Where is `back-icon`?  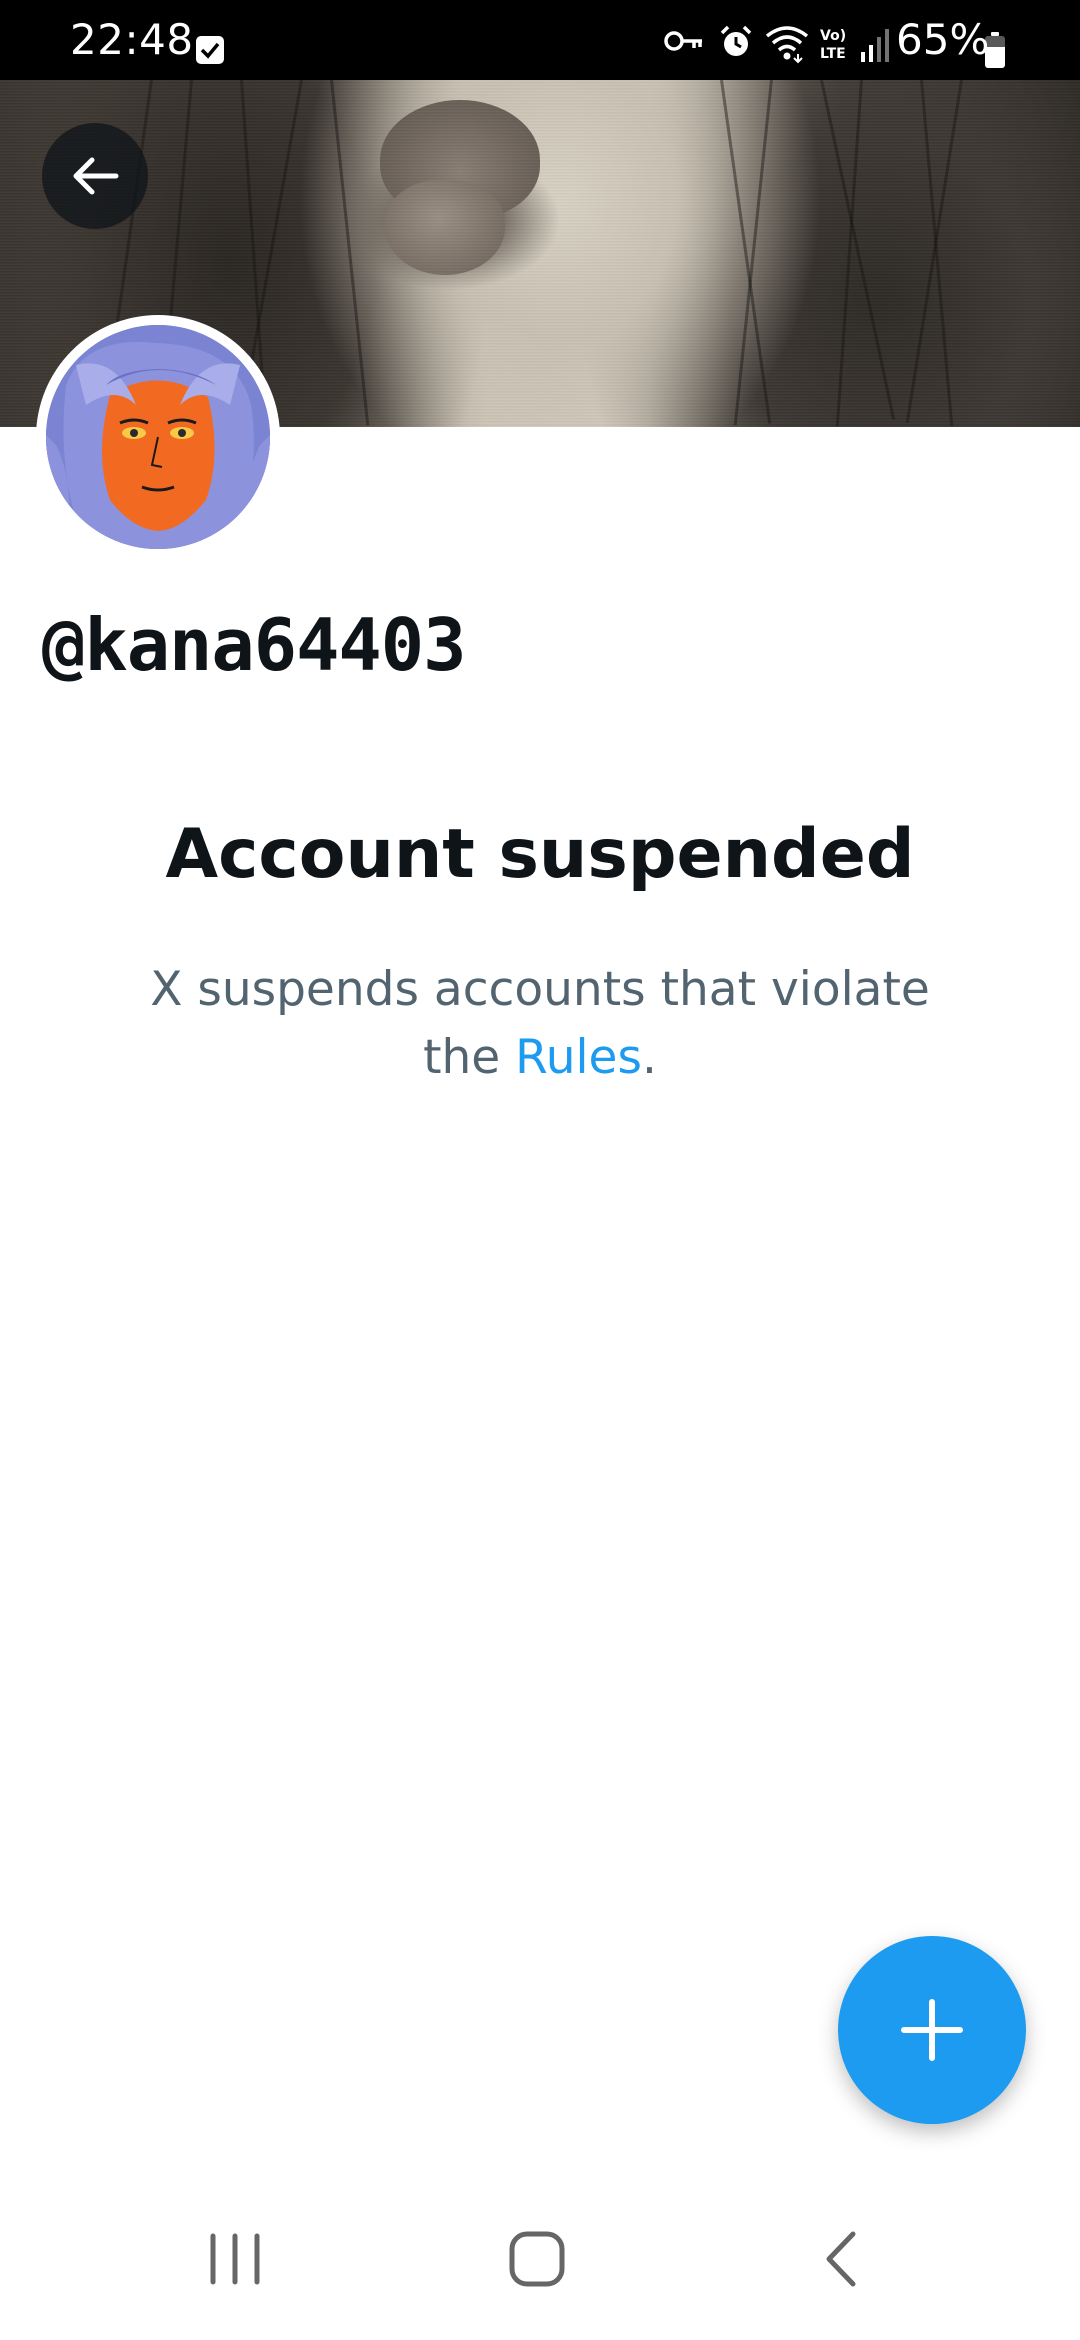 back-icon is located at coordinates (841, 2259).